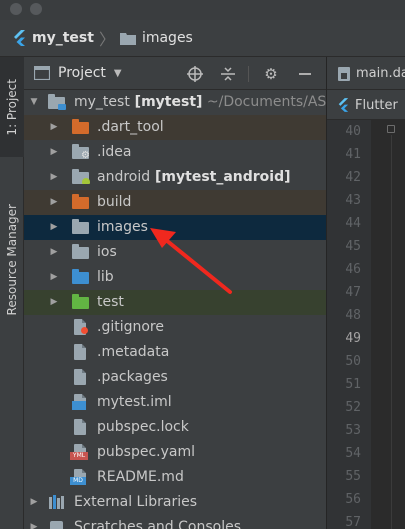  I want to click on tree-item-name: README.md, so click(140, 477).